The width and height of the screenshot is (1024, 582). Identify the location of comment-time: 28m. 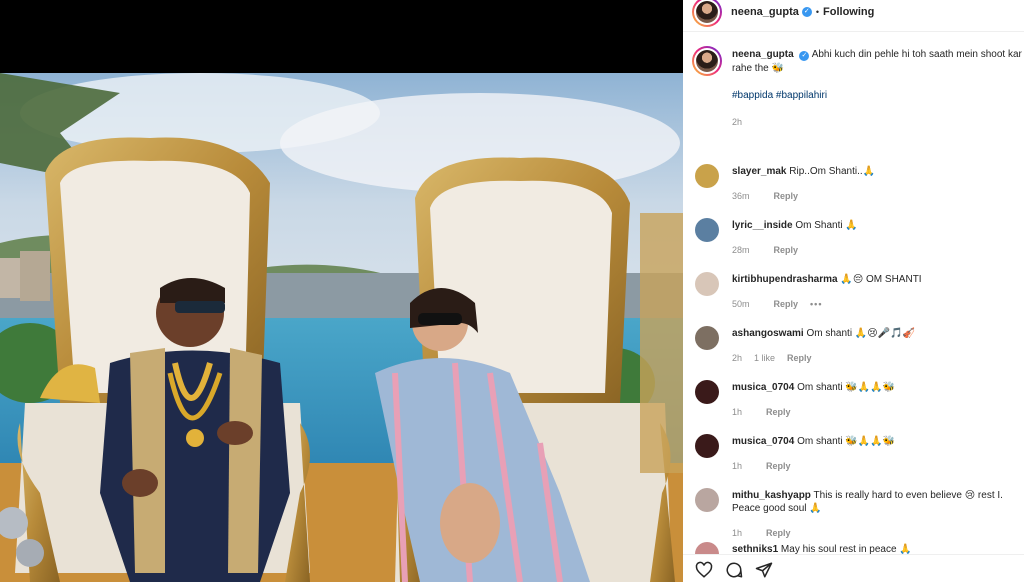
(741, 250).